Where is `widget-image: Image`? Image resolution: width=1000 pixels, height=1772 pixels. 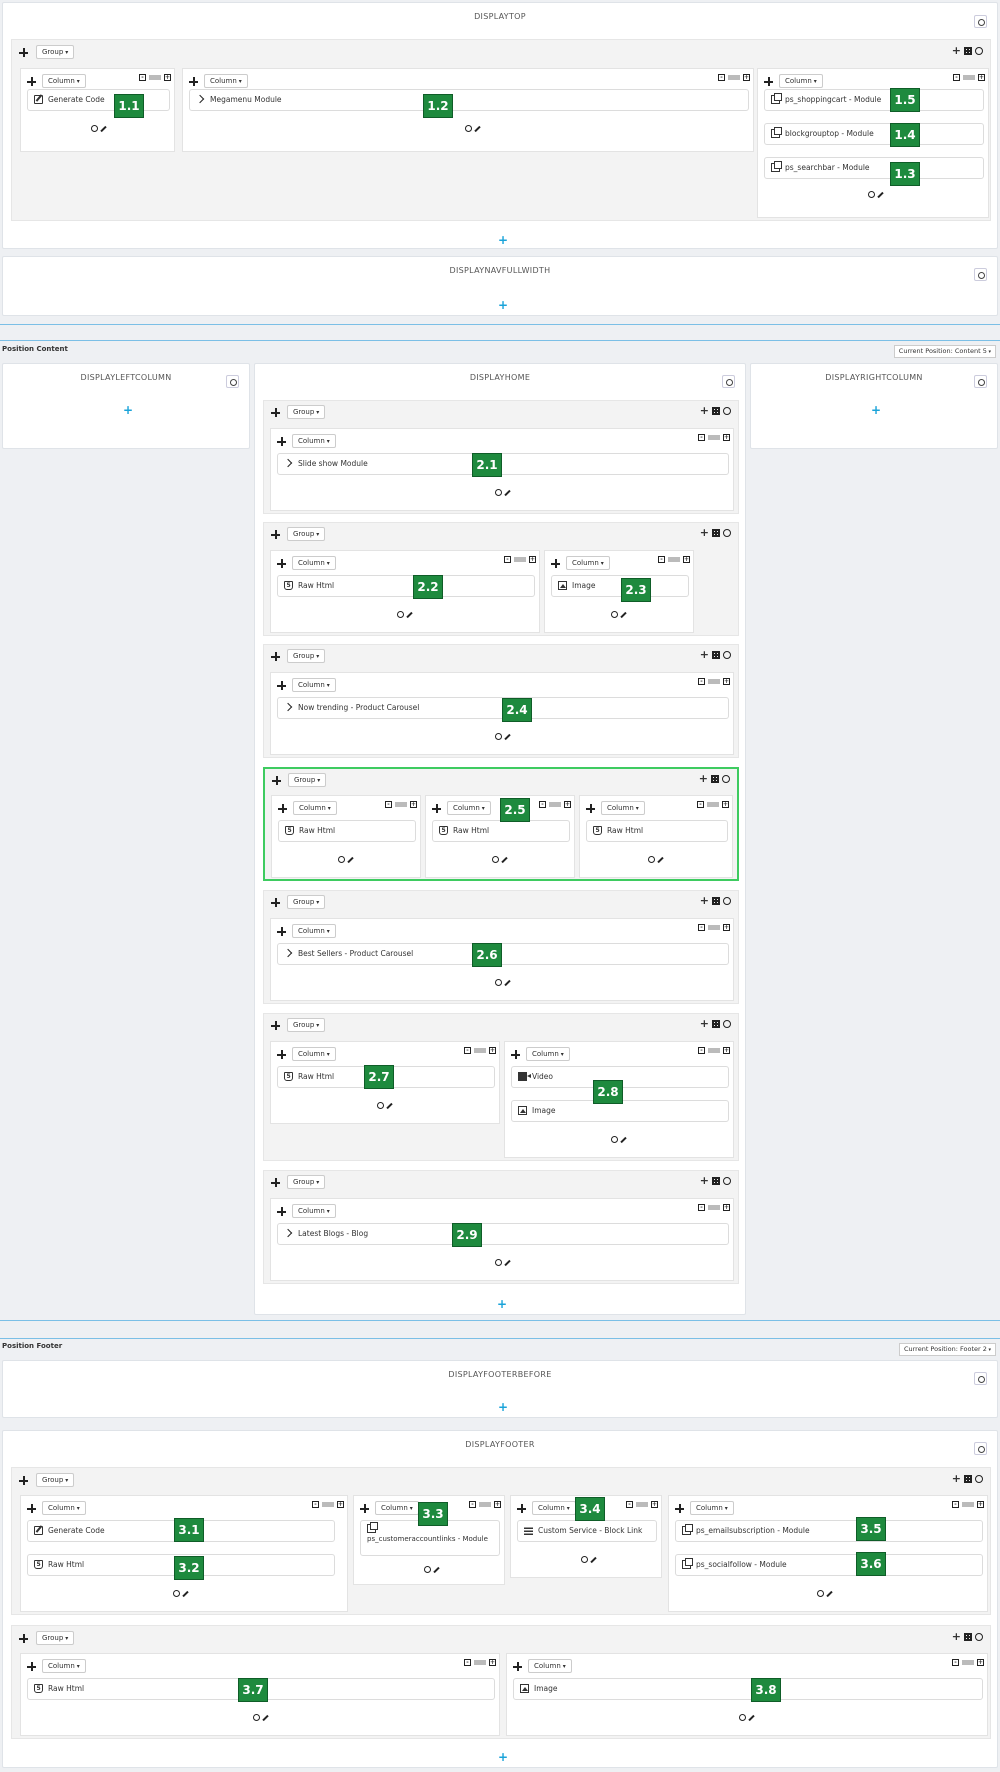 widget-image: Image is located at coordinates (620, 586).